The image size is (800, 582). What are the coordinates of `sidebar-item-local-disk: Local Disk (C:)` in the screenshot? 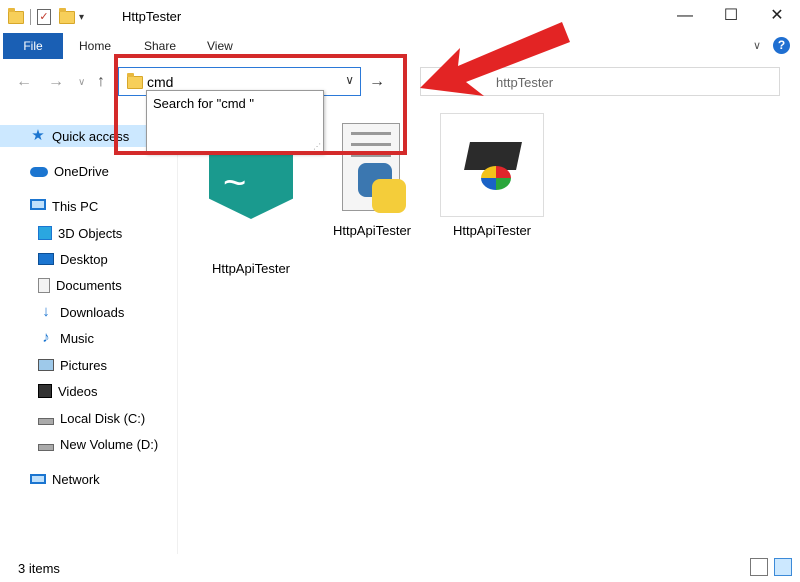 It's located at (91, 418).